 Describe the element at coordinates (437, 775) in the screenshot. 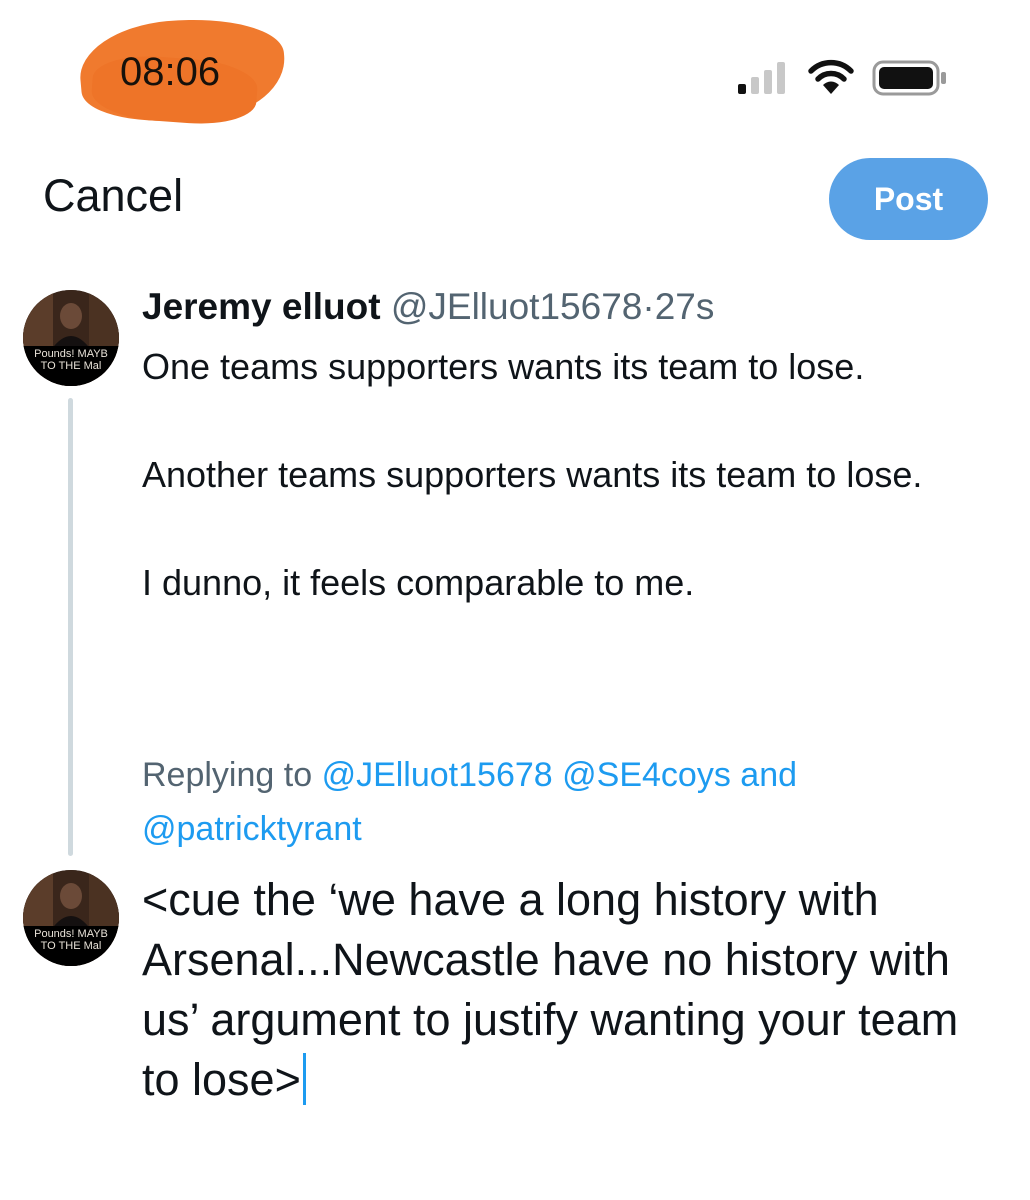

I see `mention-link: @JElluot15678` at that location.